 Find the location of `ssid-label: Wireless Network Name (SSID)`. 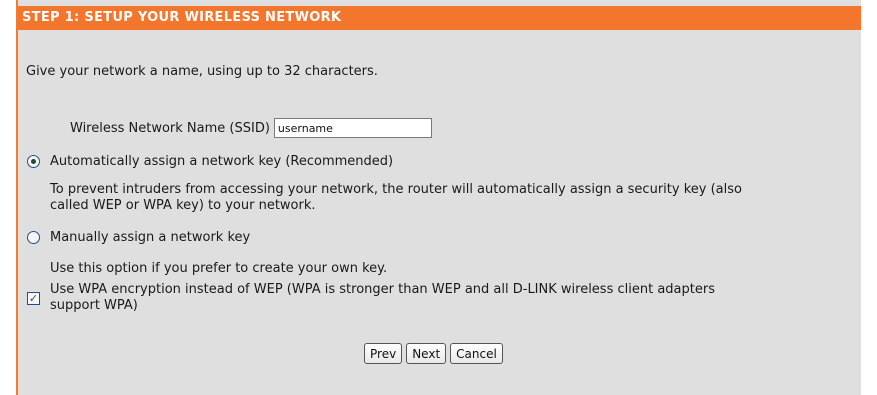

ssid-label: Wireless Network Name (SSID) is located at coordinates (170, 128).